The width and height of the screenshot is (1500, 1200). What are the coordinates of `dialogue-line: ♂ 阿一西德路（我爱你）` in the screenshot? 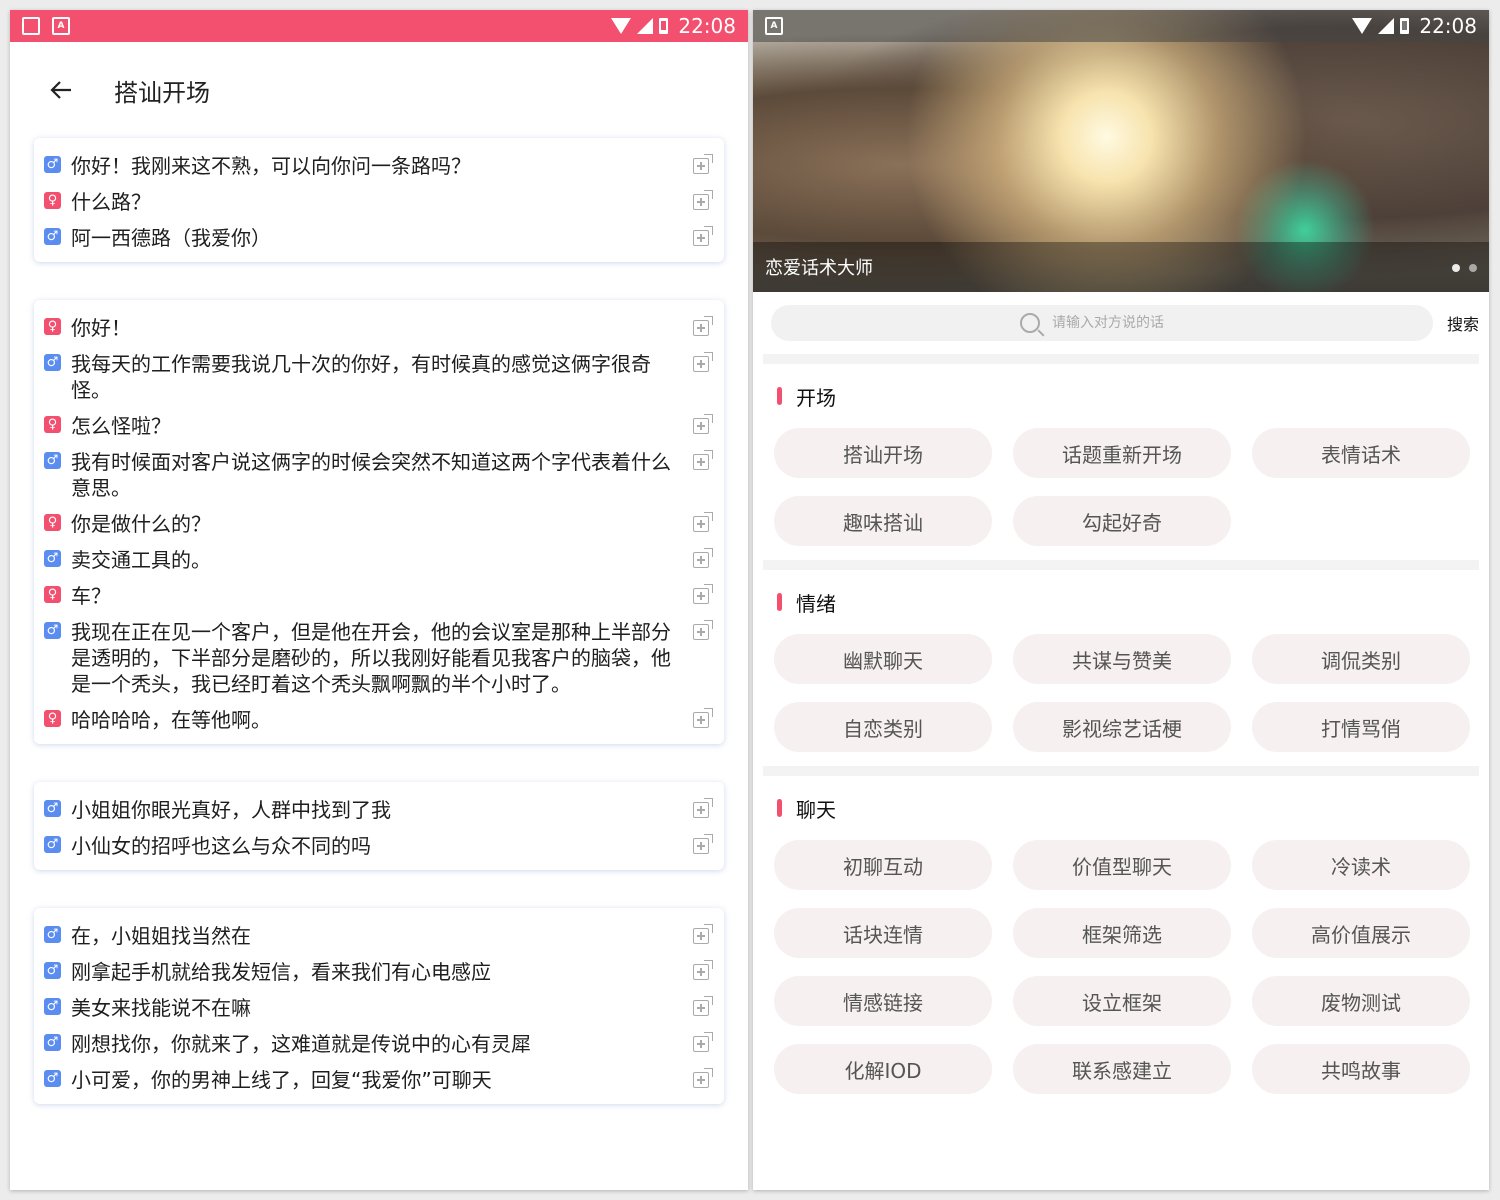 It's located at (378, 238).